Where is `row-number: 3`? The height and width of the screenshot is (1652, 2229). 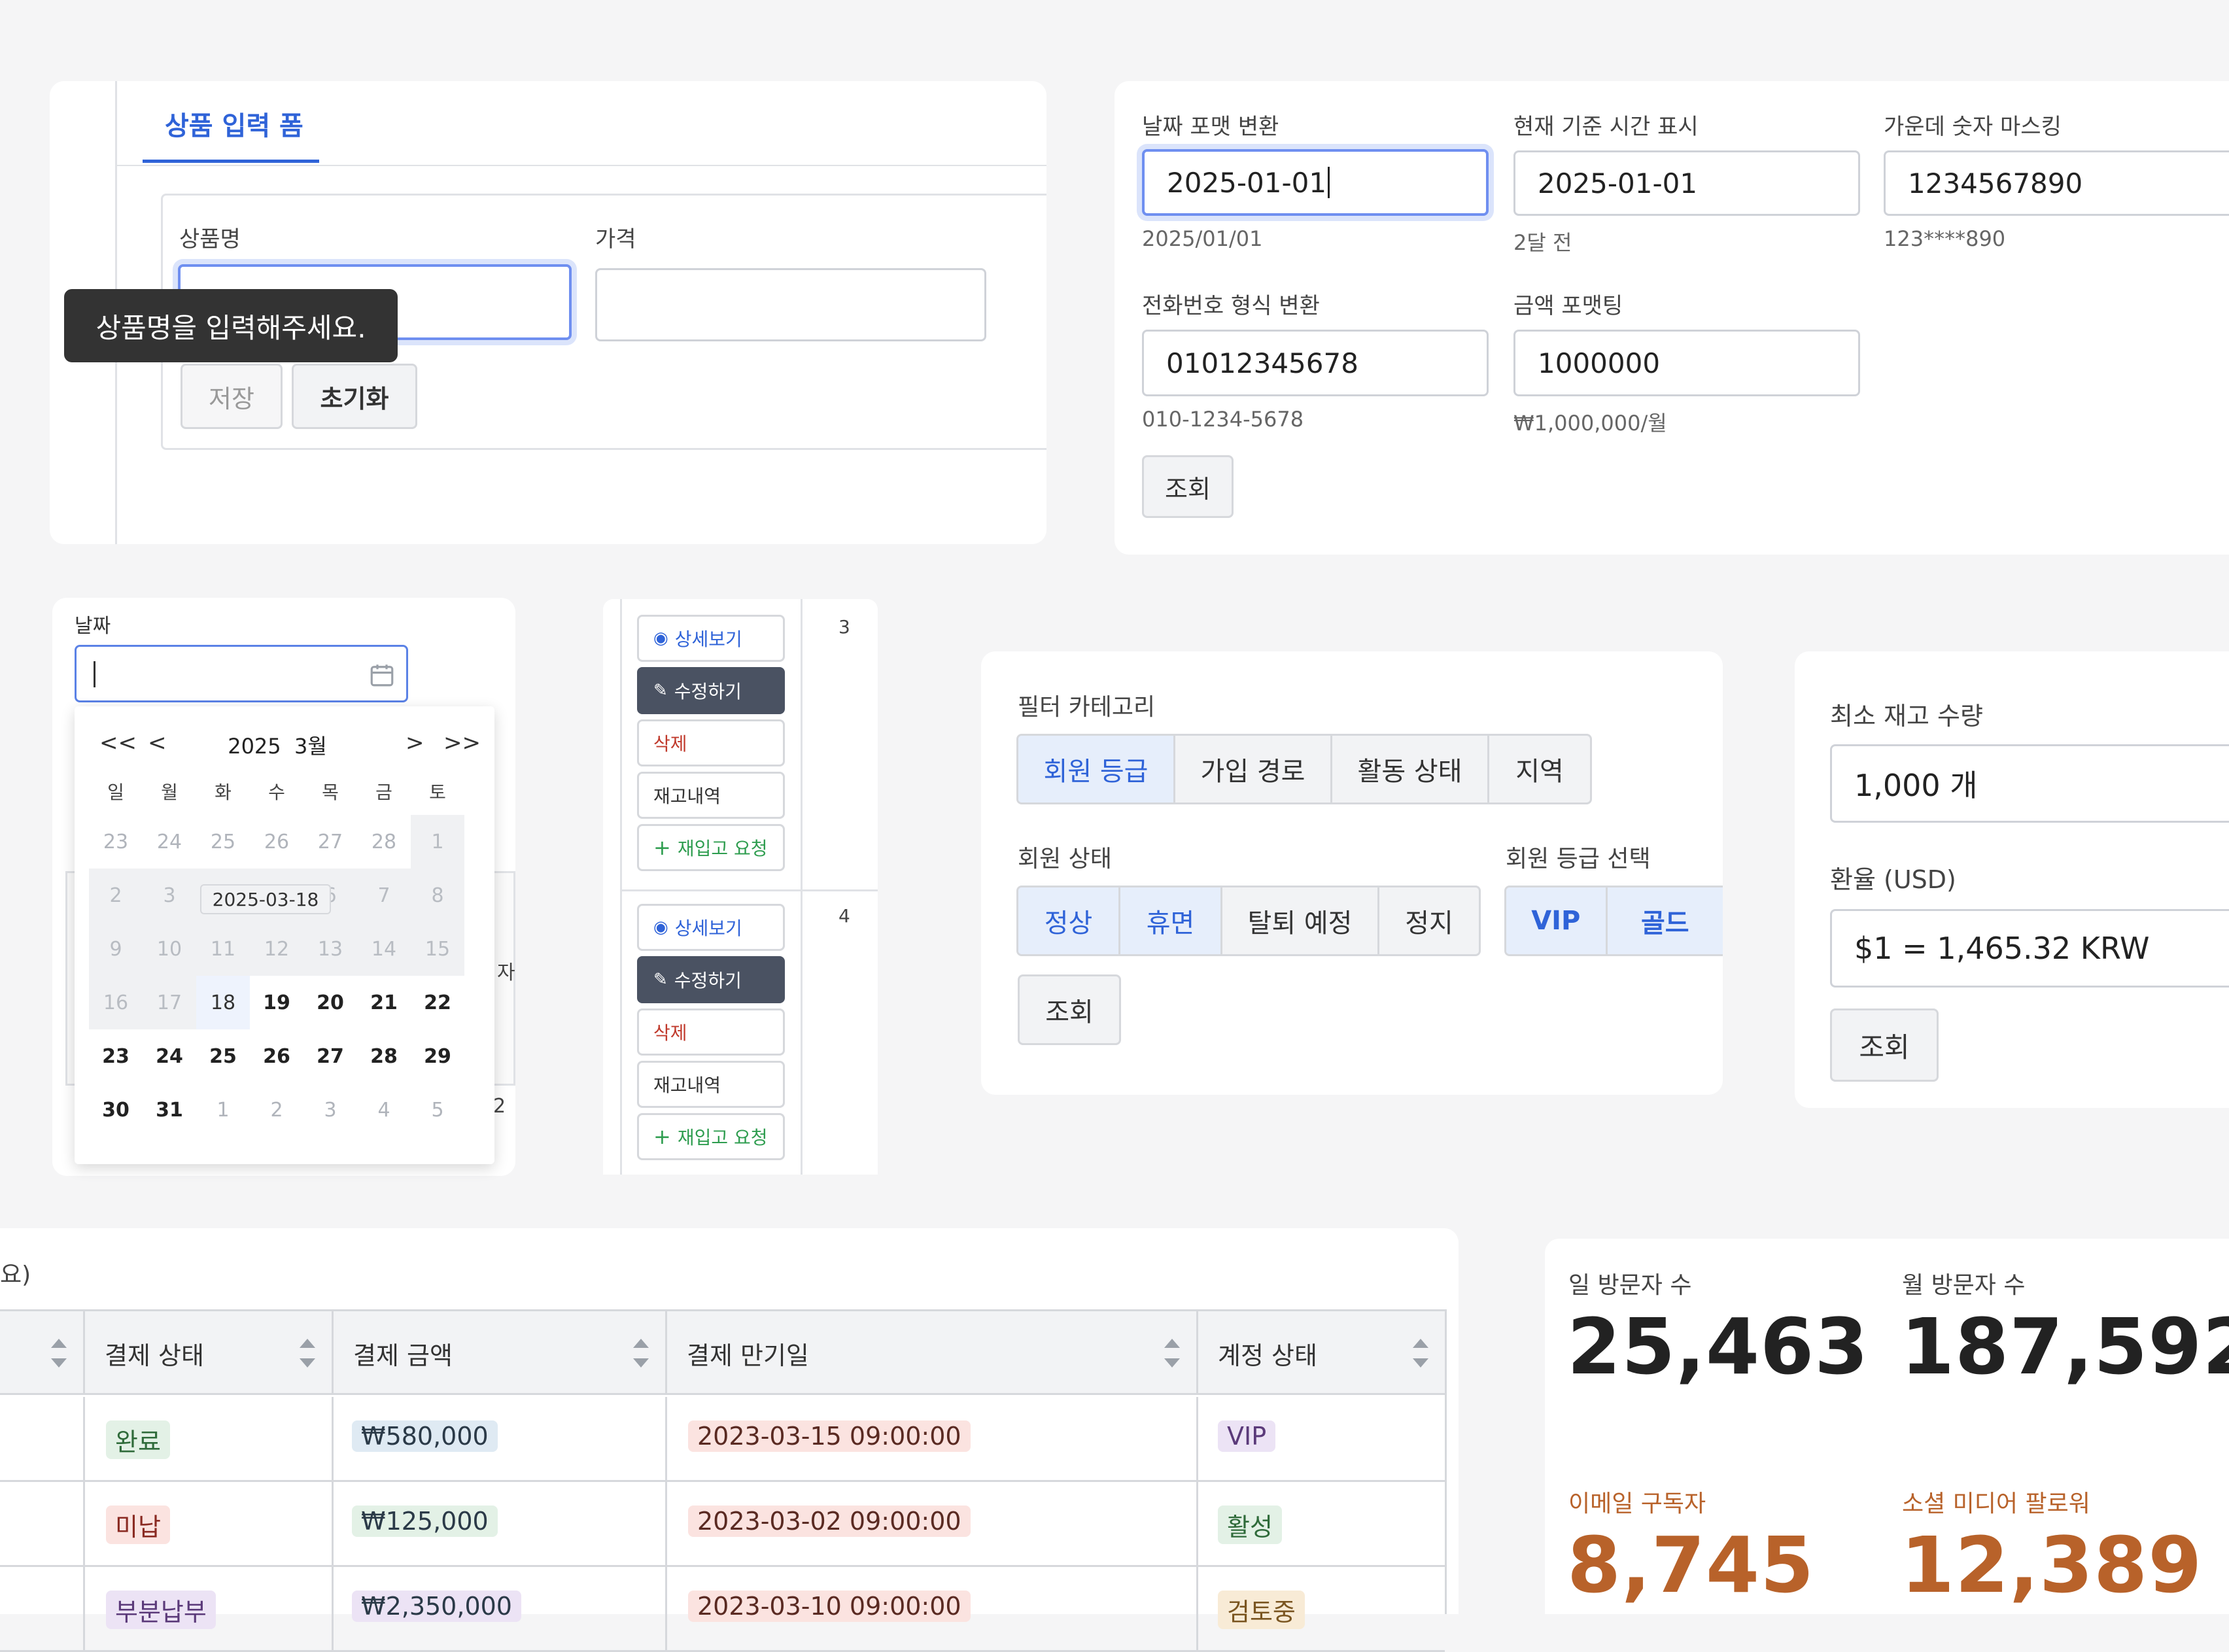
row-number: 3 is located at coordinates (844, 627).